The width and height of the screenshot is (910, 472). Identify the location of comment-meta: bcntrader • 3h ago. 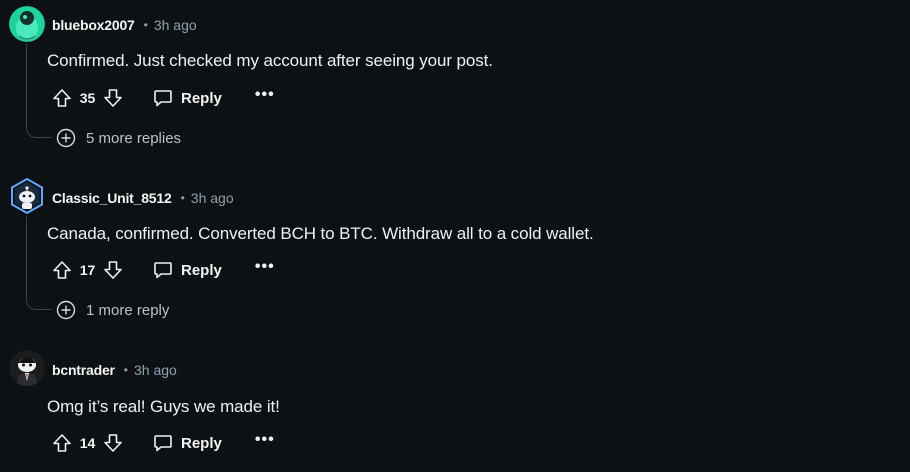
(114, 370).